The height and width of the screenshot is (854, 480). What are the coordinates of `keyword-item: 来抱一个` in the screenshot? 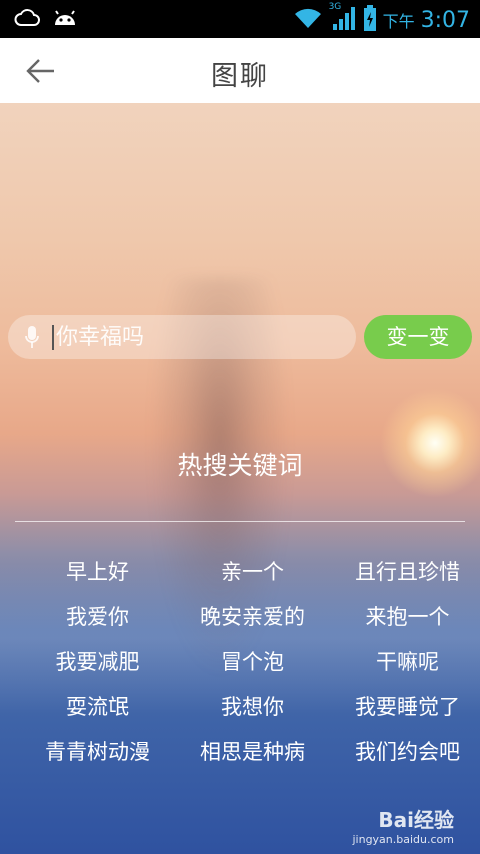 It's located at (405, 617).